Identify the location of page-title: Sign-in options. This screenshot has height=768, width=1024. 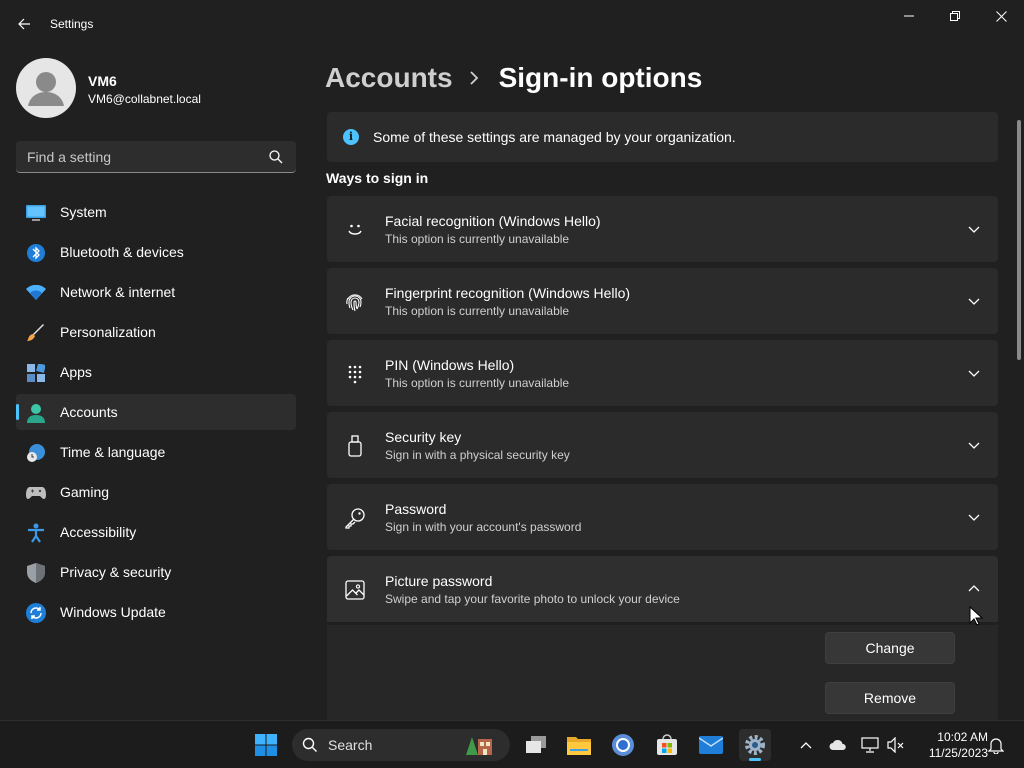
(600, 77).